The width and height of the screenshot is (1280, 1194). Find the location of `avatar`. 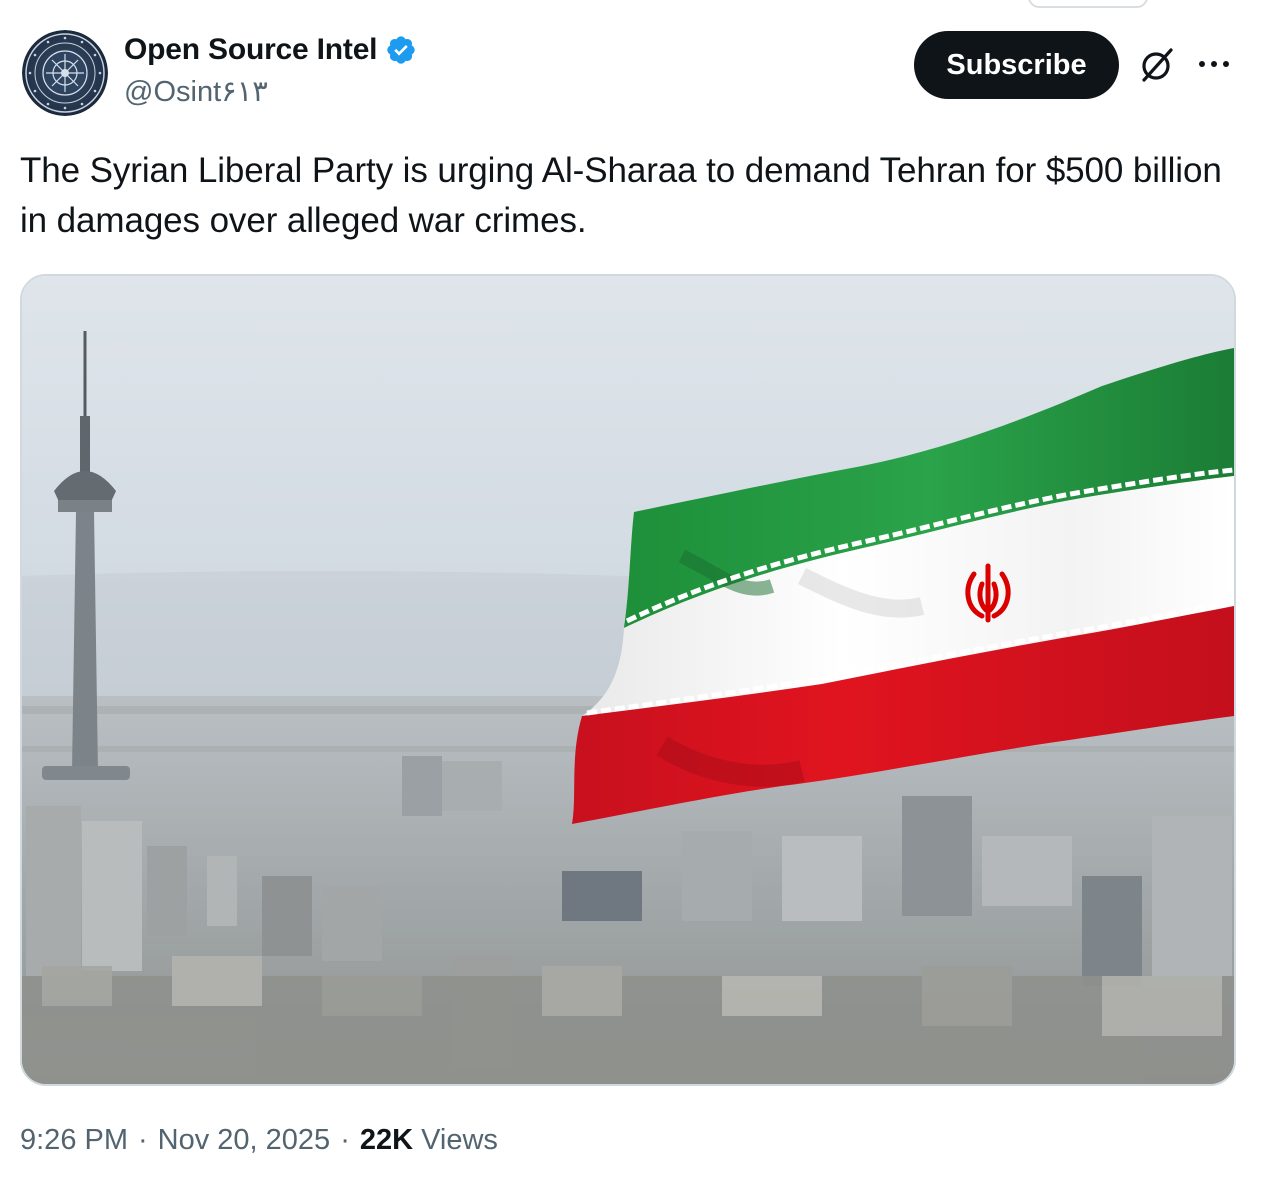

avatar is located at coordinates (65, 73).